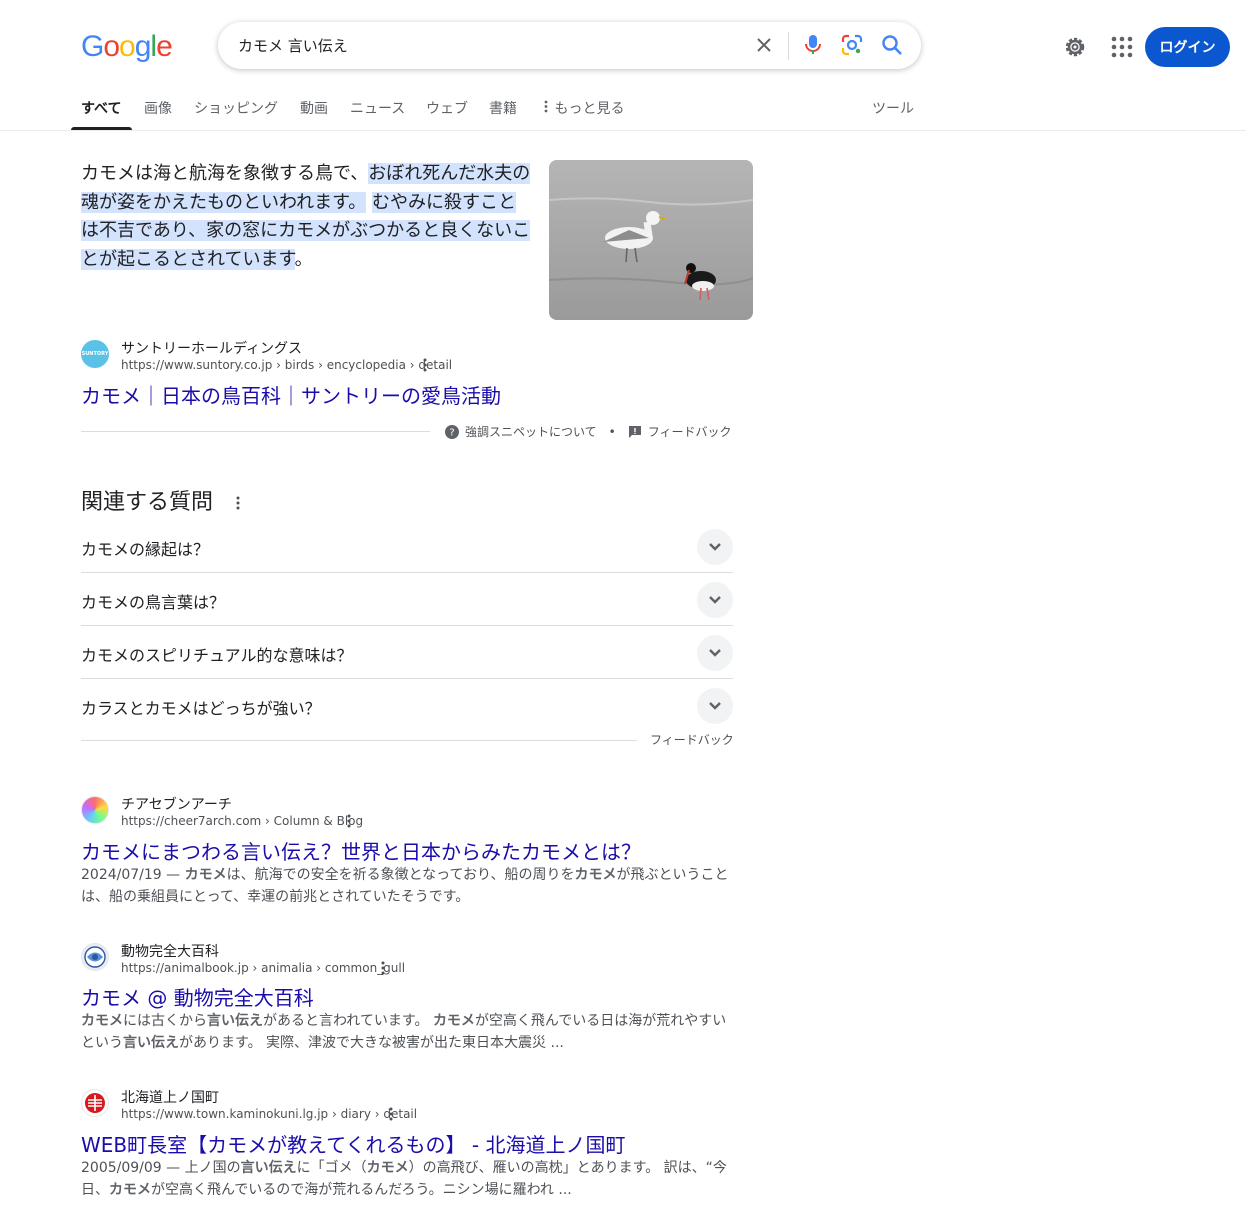 Image resolution: width=1246 pixels, height=1230 pixels. What do you see at coordinates (212, 349) in the screenshot?
I see `source-site-name: サントリーホールディングス` at bounding box center [212, 349].